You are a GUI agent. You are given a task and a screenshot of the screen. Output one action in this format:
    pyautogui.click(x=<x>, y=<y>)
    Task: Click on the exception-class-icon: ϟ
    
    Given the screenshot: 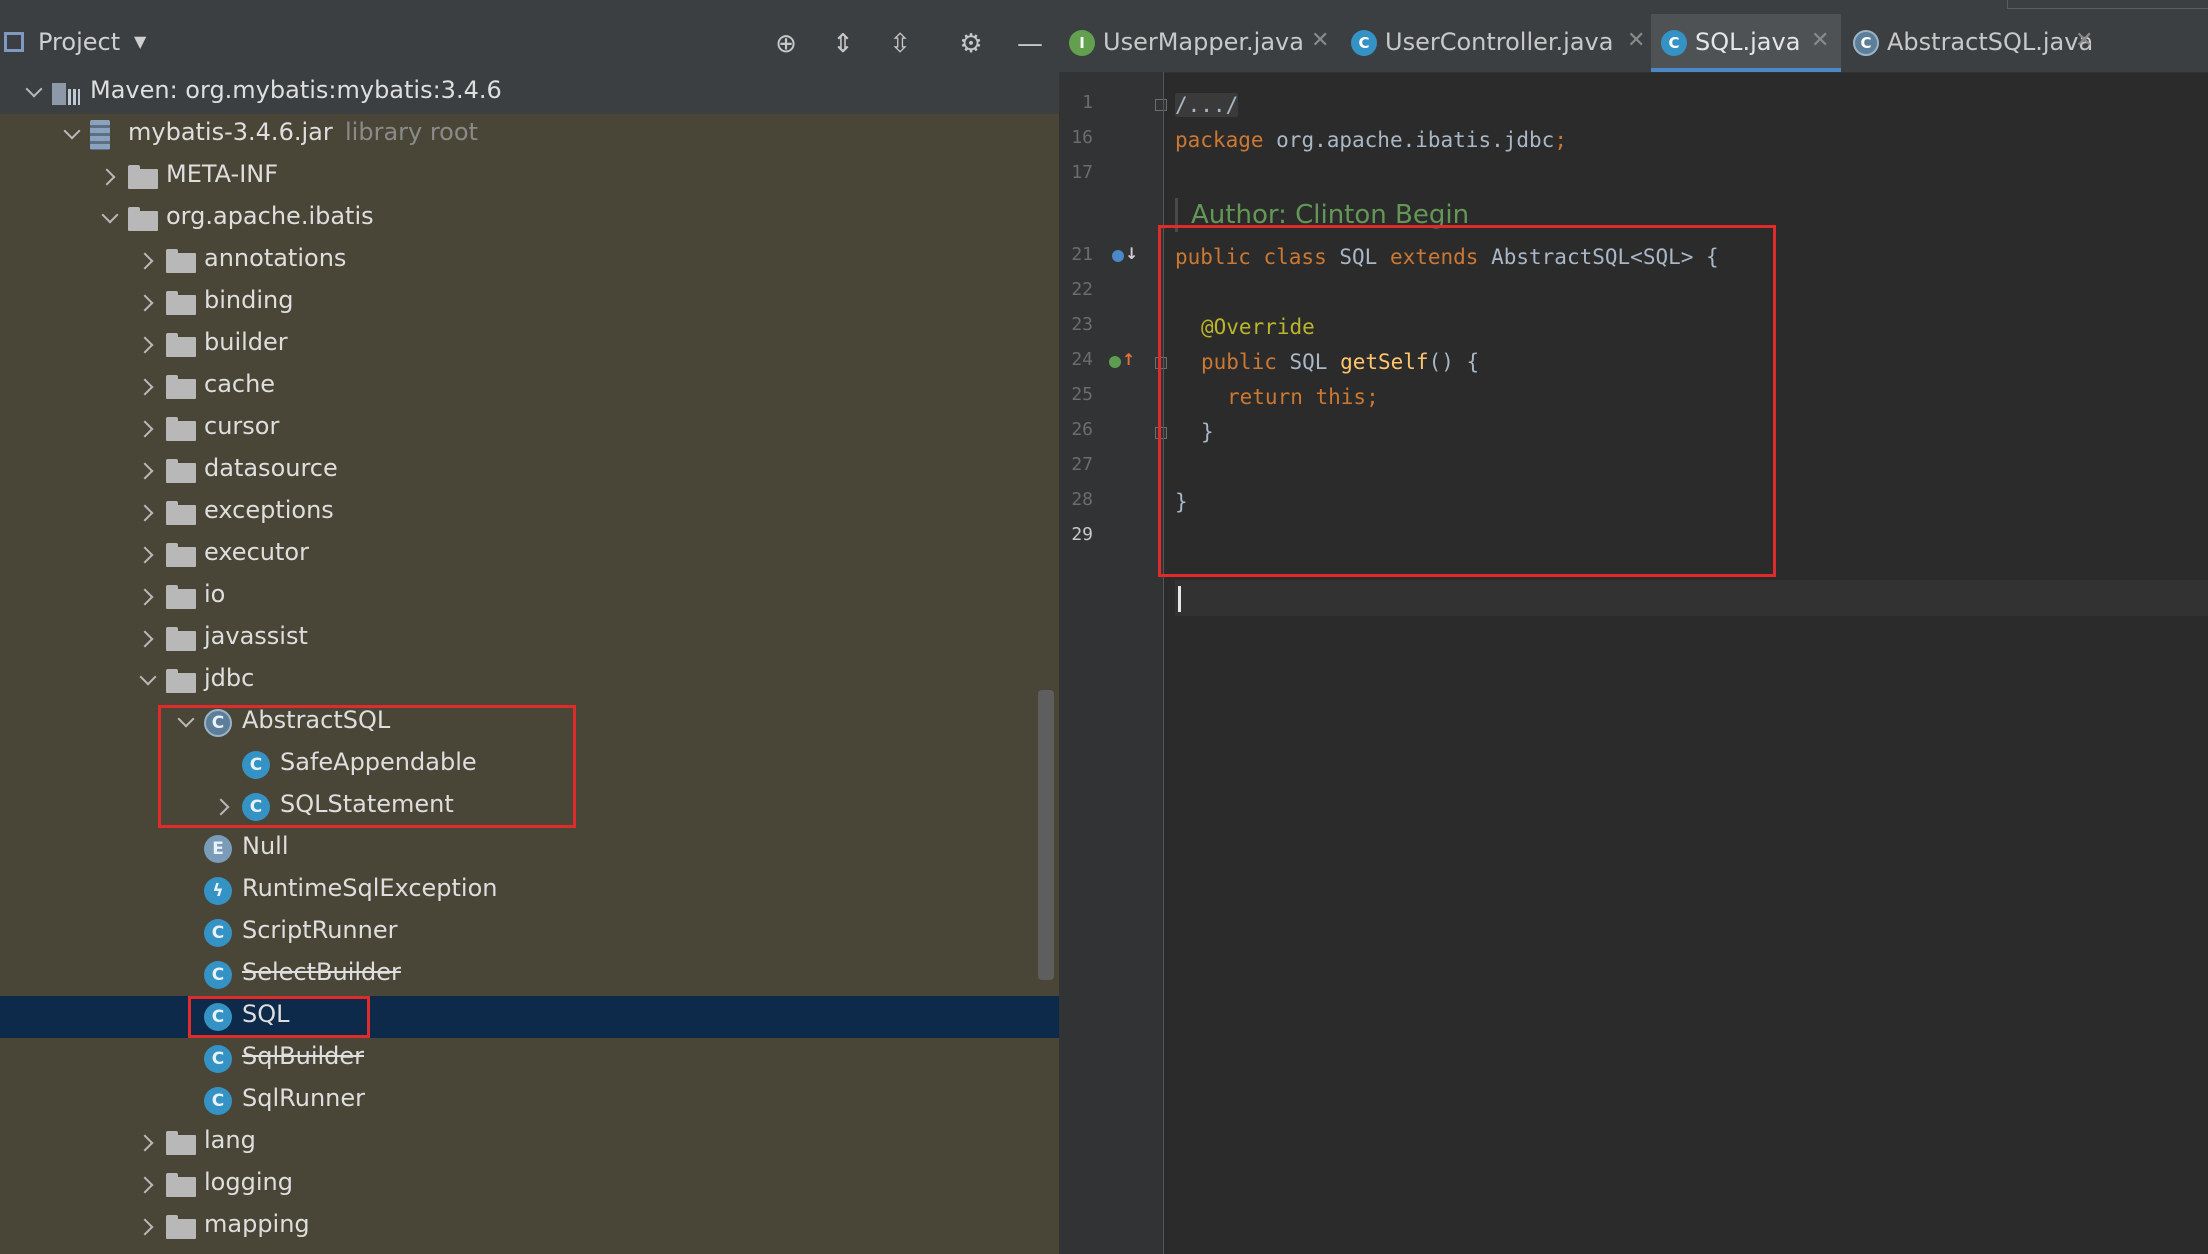 What is the action you would take?
    pyautogui.click(x=218, y=891)
    